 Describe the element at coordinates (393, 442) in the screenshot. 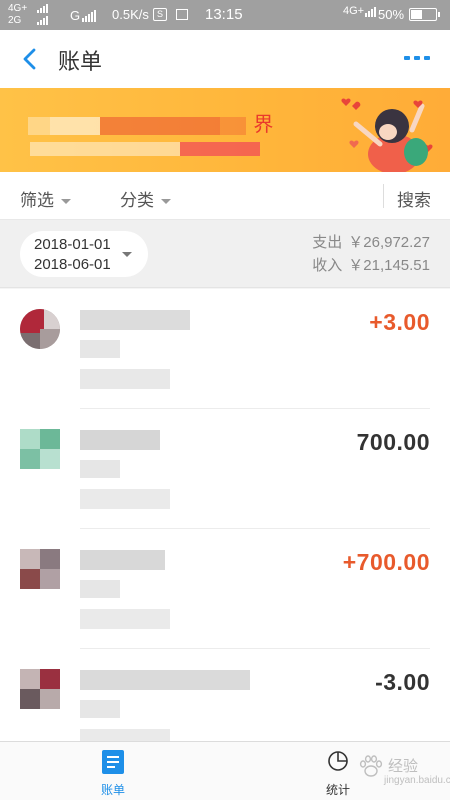

I see `transaction-amount: 700.00` at that location.